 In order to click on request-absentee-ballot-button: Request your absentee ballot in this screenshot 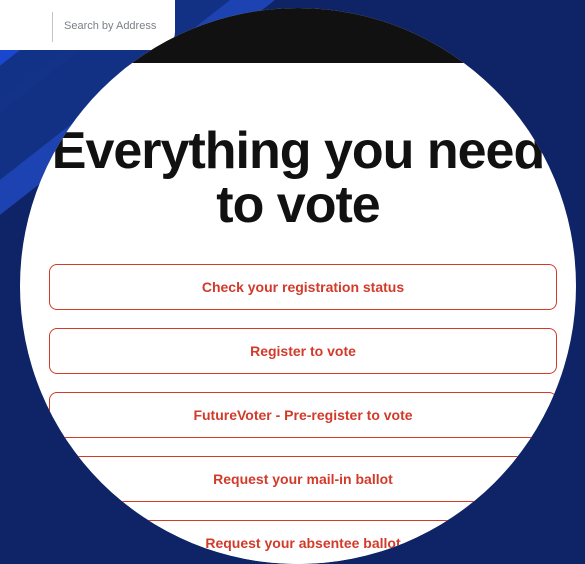, I will do `click(303, 542)`.